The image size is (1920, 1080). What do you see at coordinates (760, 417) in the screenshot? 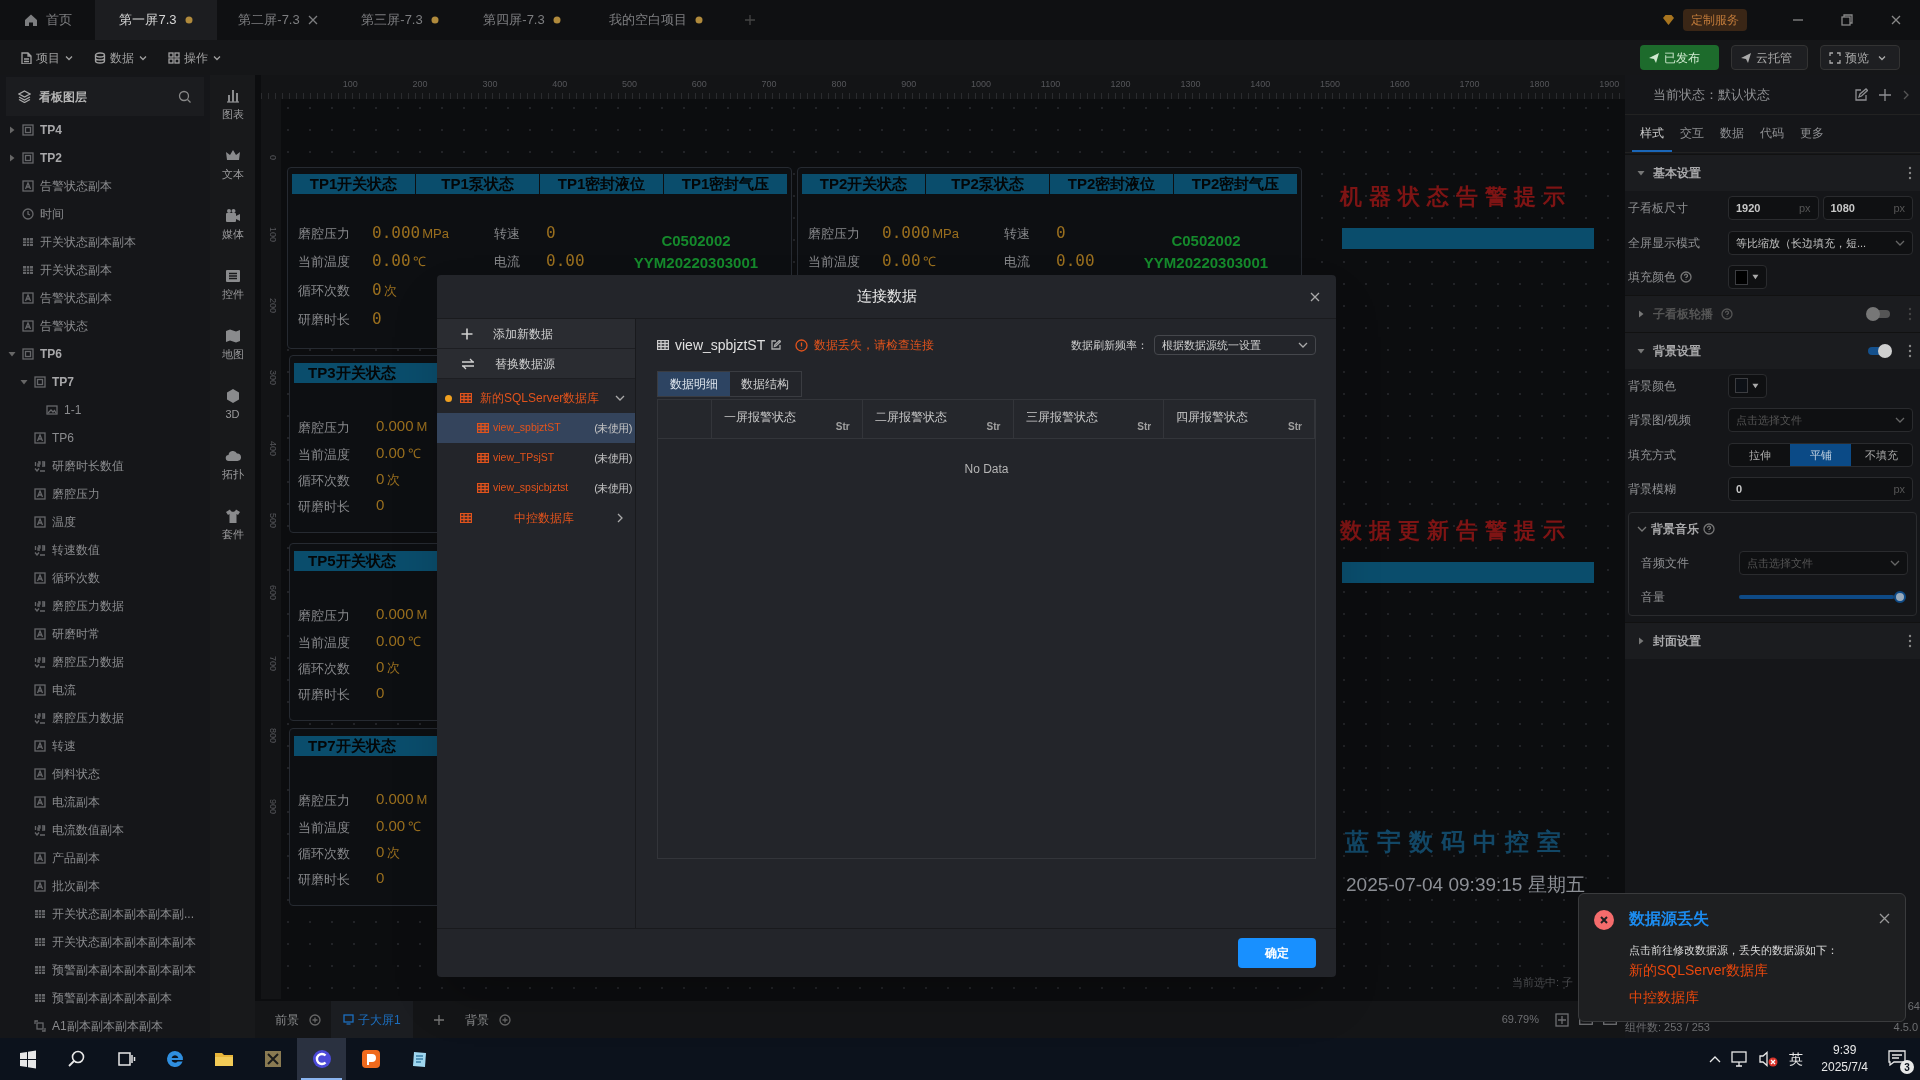
I see `column-header: 一屏报警状态` at bounding box center [760, 417].